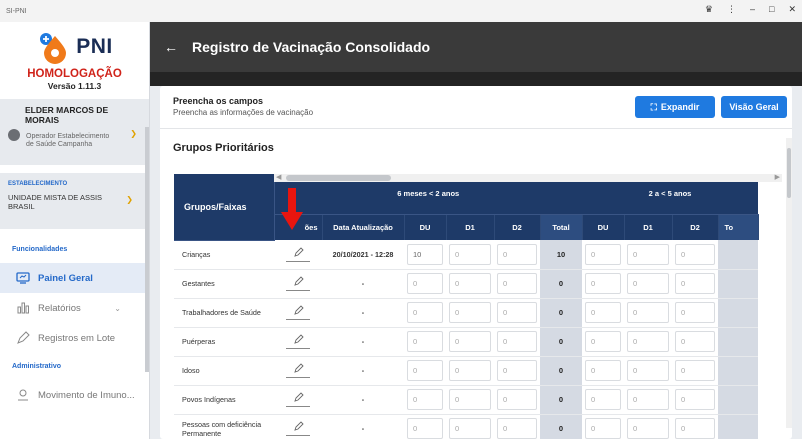 The image size is (802, 439). What do you see at coordinates (38, 184) in the screenshot?
I see `establishment-label: ESTABELECIMENTO` at bounding box center [38, 184].